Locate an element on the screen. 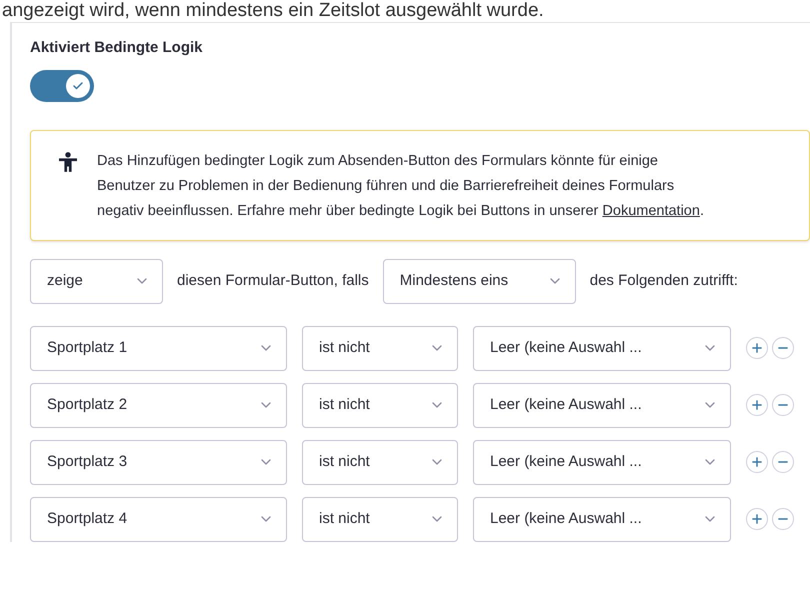 This screenshot has width=810, height=606. rule-text: diesen Formular-Button, falls is located at coordinates (273, 280).